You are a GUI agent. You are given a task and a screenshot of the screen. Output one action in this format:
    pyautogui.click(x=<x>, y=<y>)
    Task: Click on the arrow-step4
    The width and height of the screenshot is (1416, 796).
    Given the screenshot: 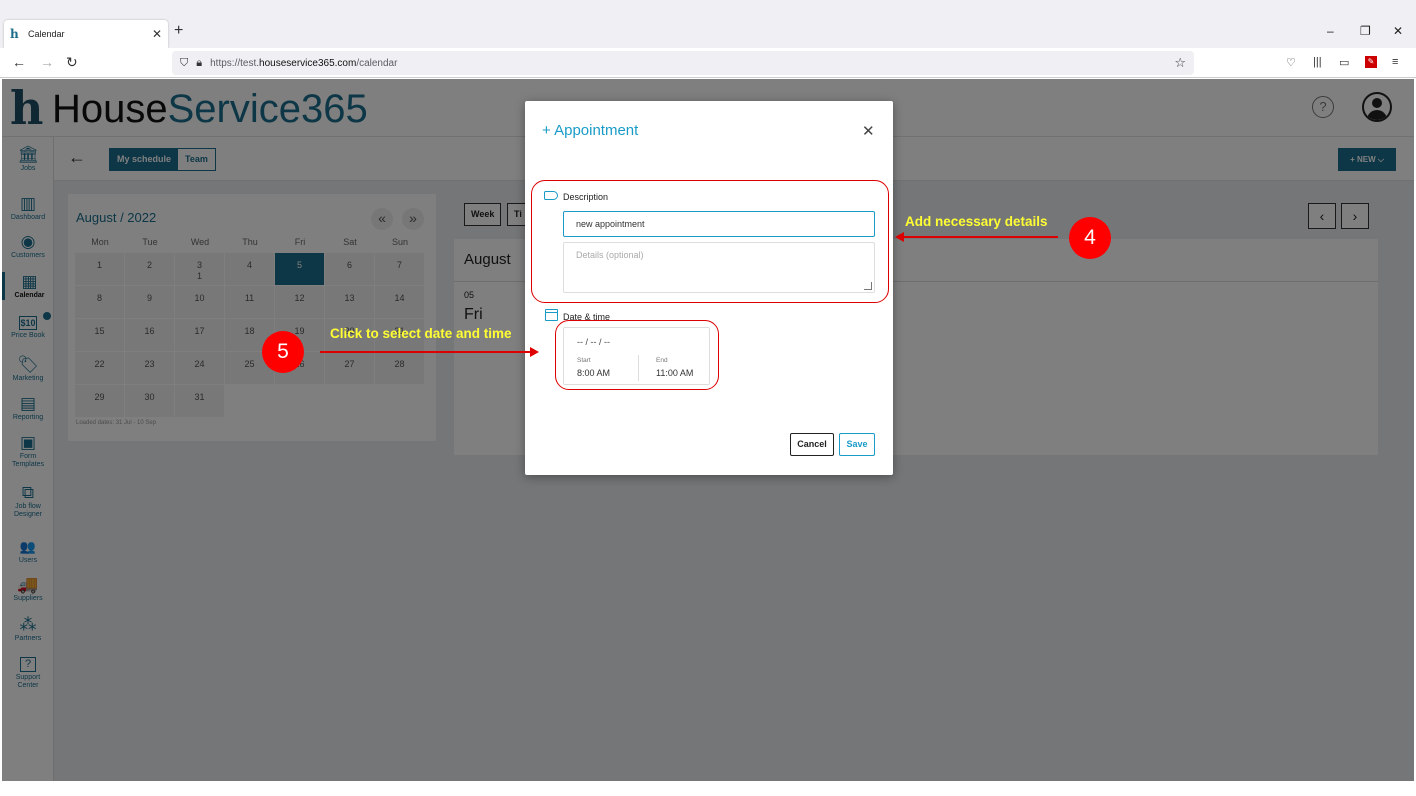 What is the action you would take?
    pyautogui.click(x=980, y=237)
    